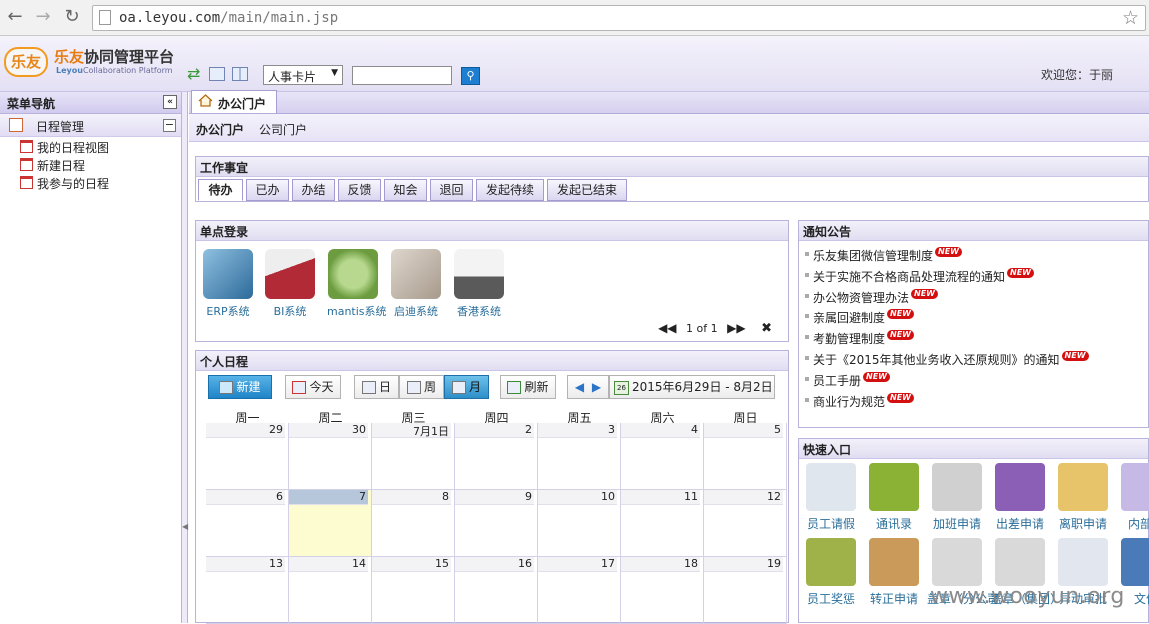  Describe the element at coordinates (736, 328) in the screenshot. I see `next-page-icon: ▶▶` at that location.